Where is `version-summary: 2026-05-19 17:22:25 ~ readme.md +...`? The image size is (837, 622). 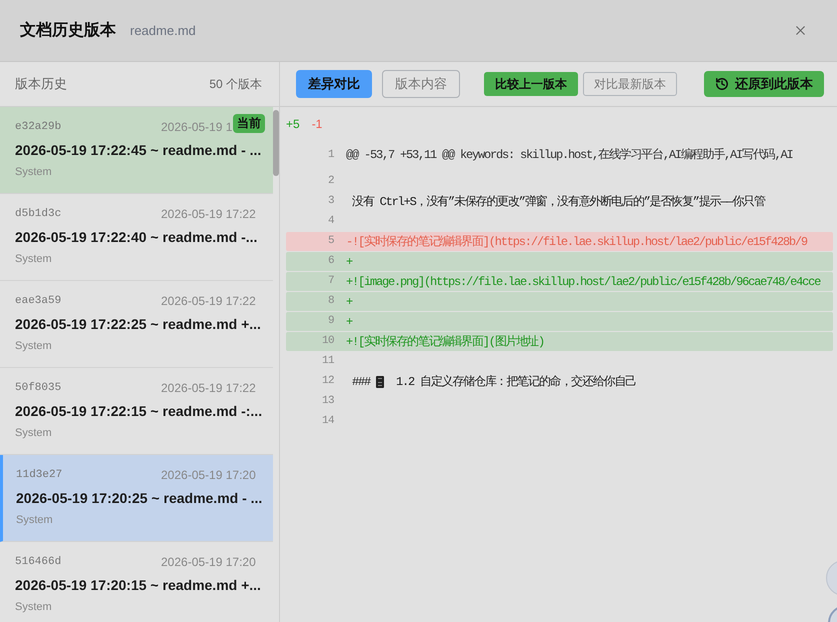 version-summary: 2026-05-19 17:22:25 ~ readme.md +... is located at coordinates (138, 324).